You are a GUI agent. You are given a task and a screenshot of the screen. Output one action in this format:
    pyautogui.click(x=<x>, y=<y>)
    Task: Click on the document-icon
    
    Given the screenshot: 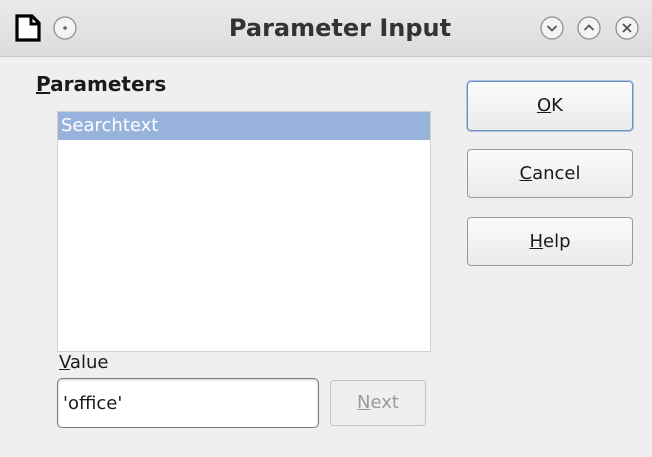 What is the action you would take?
    pyautogui.click(x=28, y=28)
    